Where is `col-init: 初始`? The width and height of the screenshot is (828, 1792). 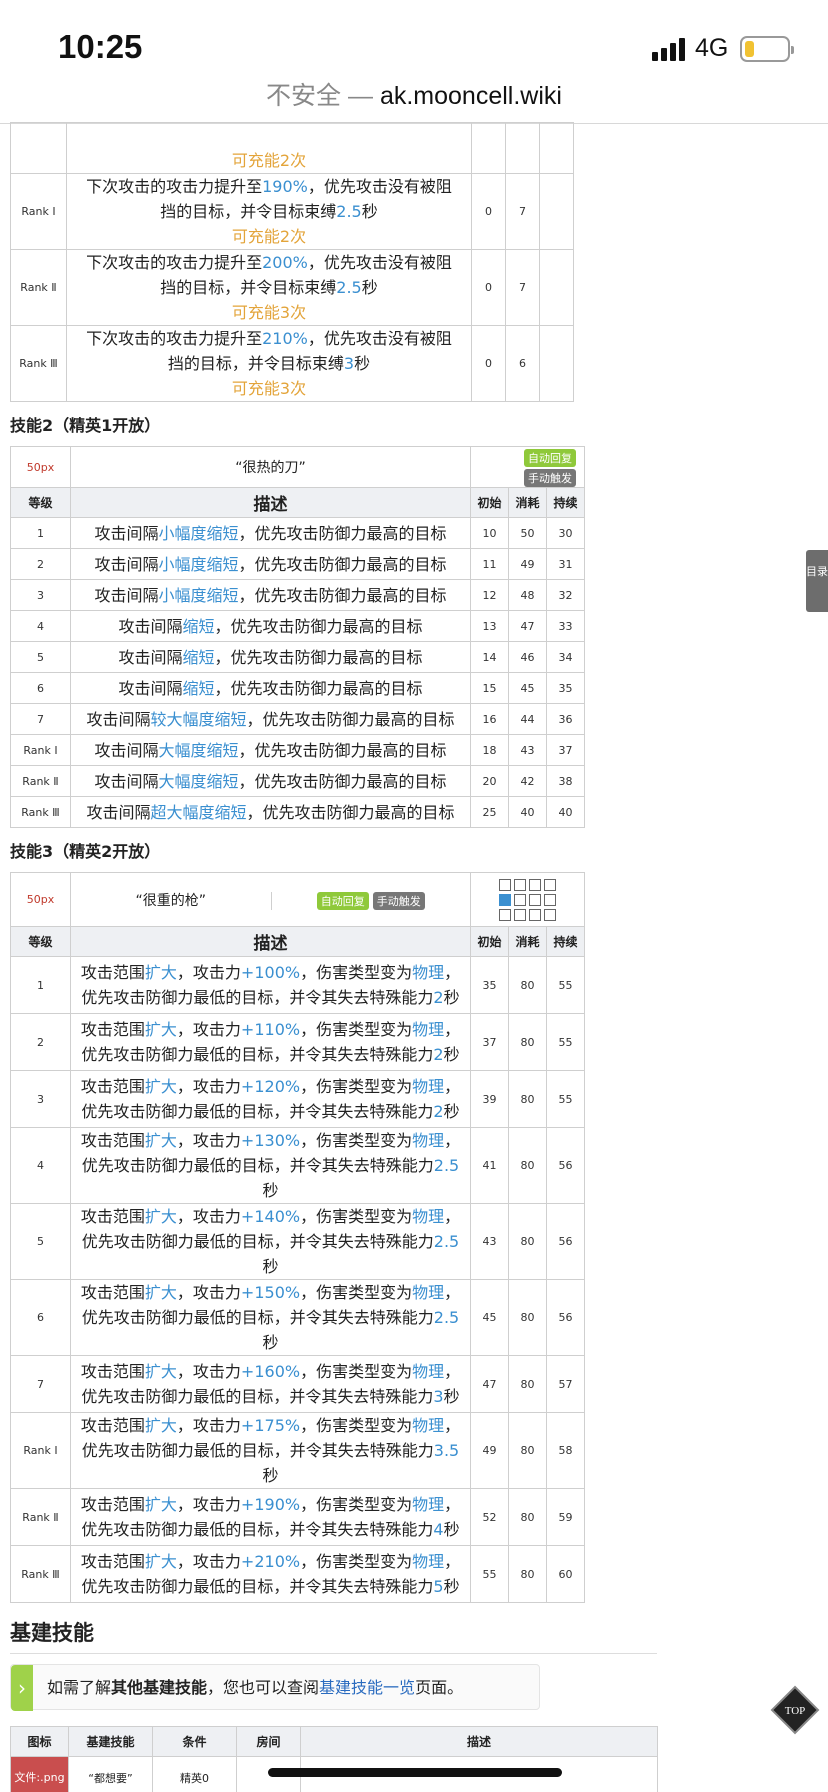 col-init: 初始 is located at coordinates (489, 502).